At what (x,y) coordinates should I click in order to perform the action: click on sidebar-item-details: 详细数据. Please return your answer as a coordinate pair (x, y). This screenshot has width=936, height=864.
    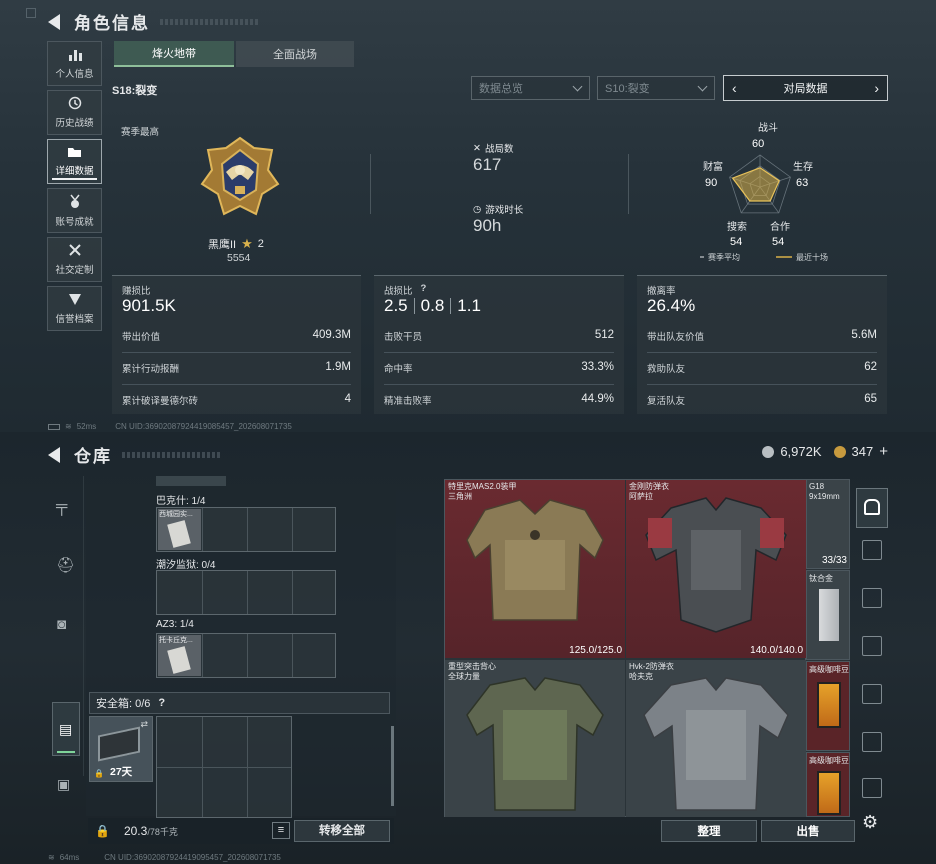
    Looking at the image, I should click on (74, 161).